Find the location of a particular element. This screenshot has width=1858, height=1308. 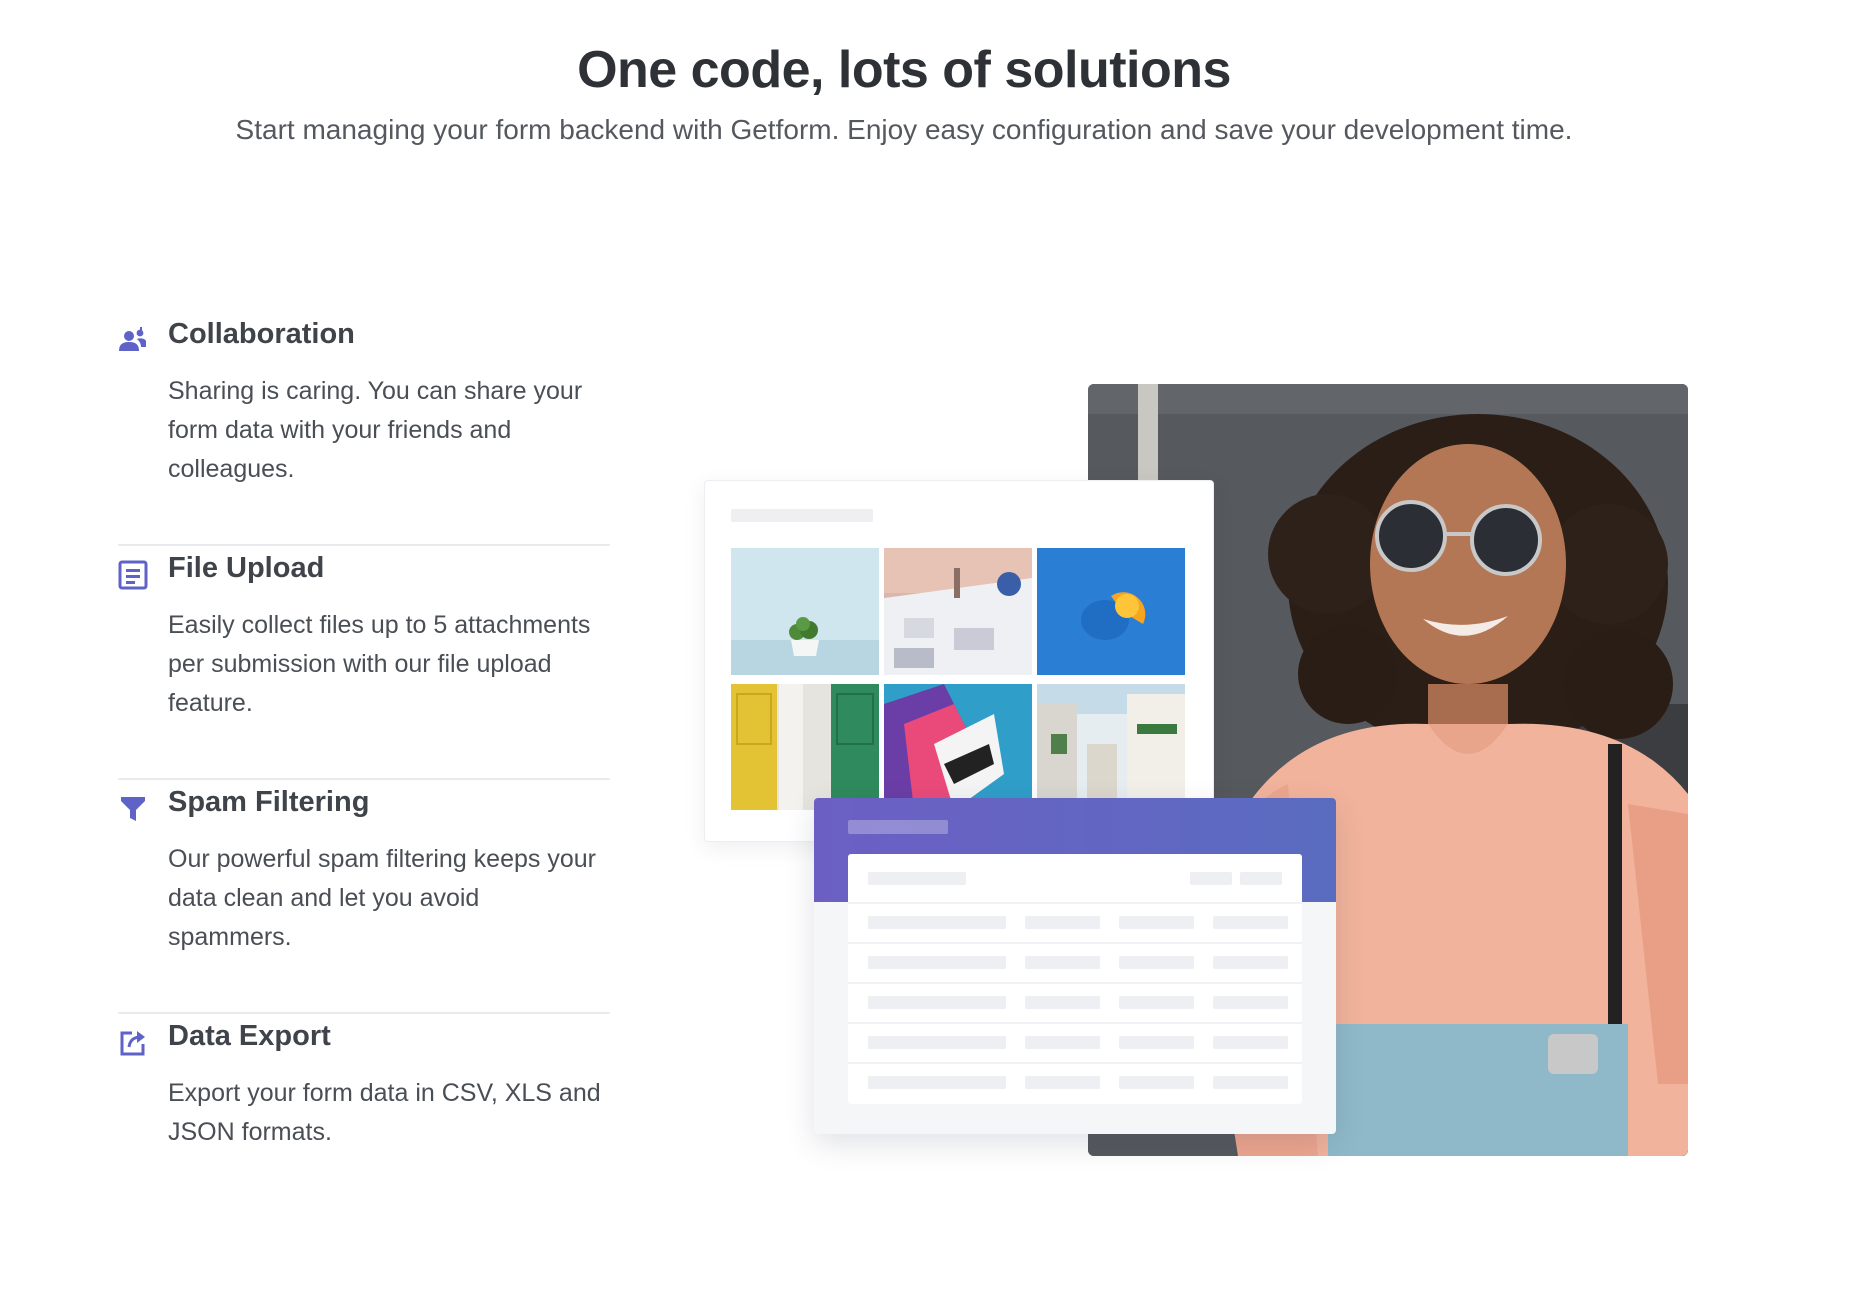

file-upload-icon is located at coordinates (133, 575).